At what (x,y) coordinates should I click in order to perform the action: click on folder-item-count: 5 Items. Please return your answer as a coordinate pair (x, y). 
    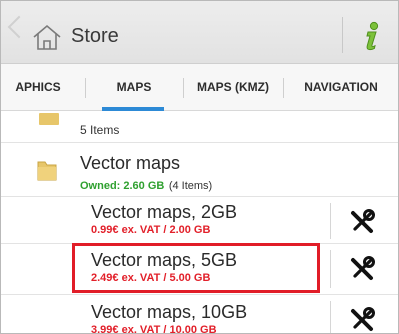
    Looking at the image, I should click on (100, 130).